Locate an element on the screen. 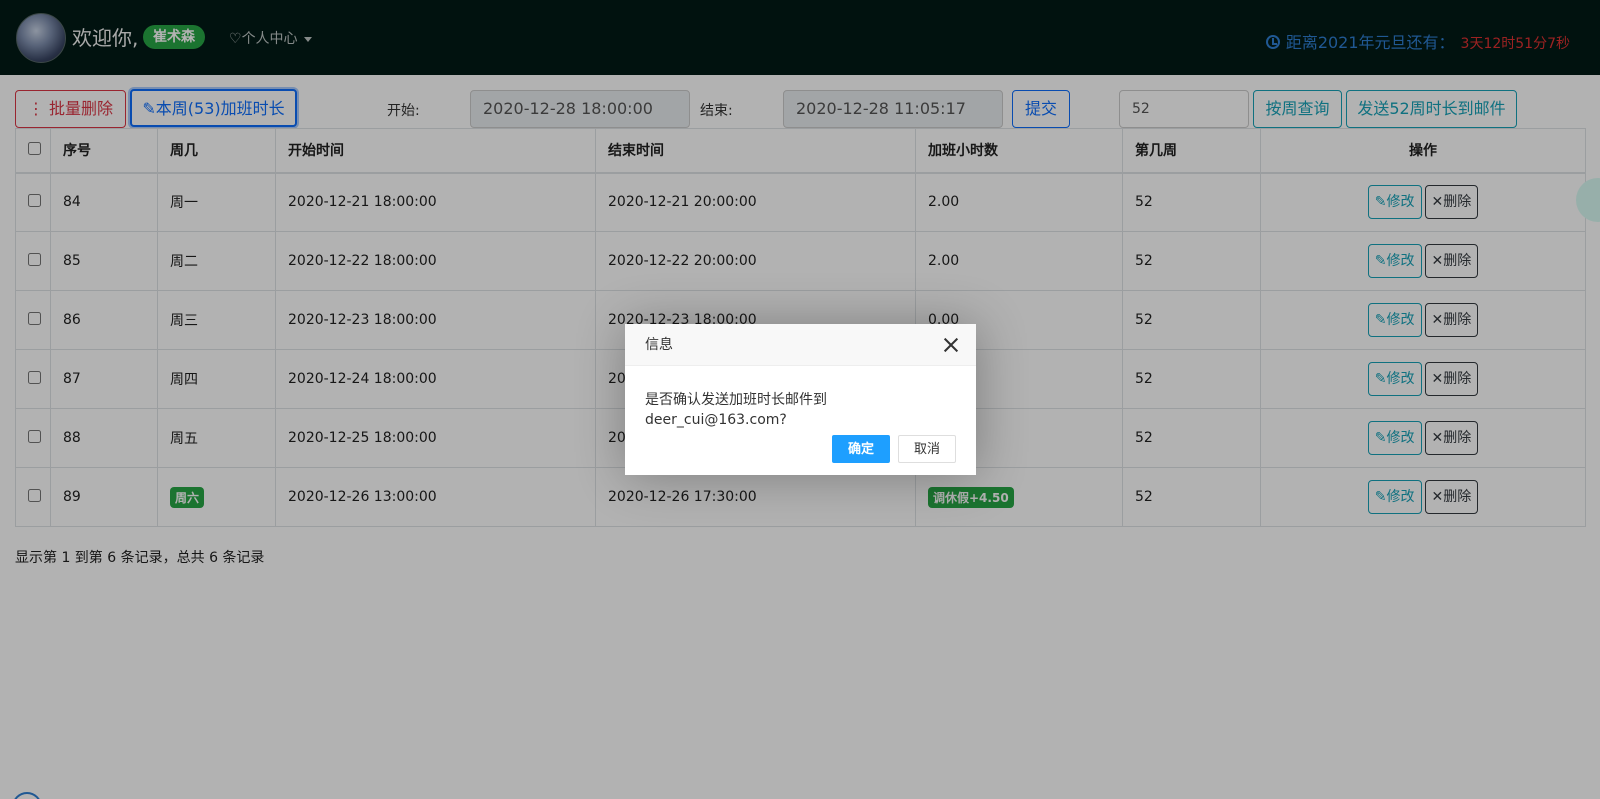  confirm-button: 确定 is located at coordinates (860, 449).